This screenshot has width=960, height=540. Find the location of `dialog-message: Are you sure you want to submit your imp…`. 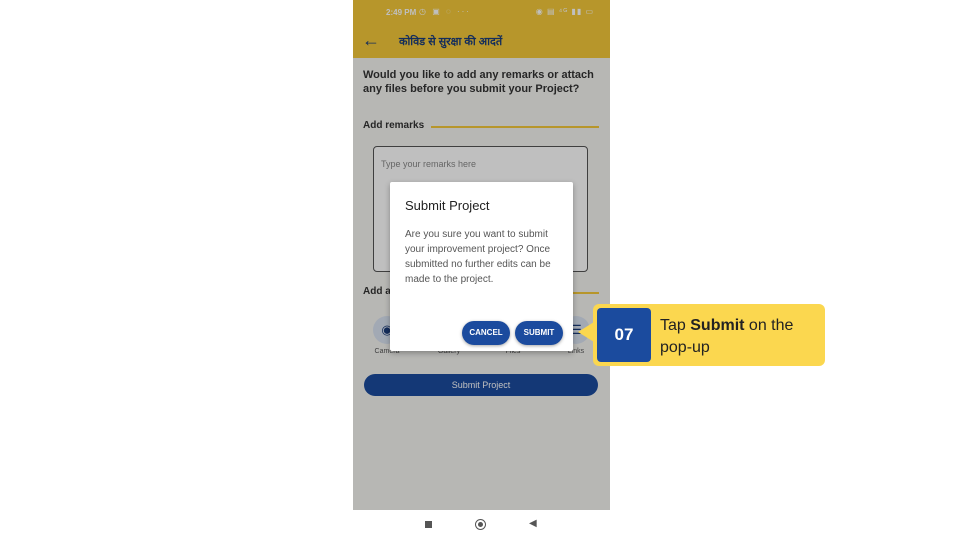

dialog-message: Are you sure you want to submit your imp… is located at coordinates (478, 257).